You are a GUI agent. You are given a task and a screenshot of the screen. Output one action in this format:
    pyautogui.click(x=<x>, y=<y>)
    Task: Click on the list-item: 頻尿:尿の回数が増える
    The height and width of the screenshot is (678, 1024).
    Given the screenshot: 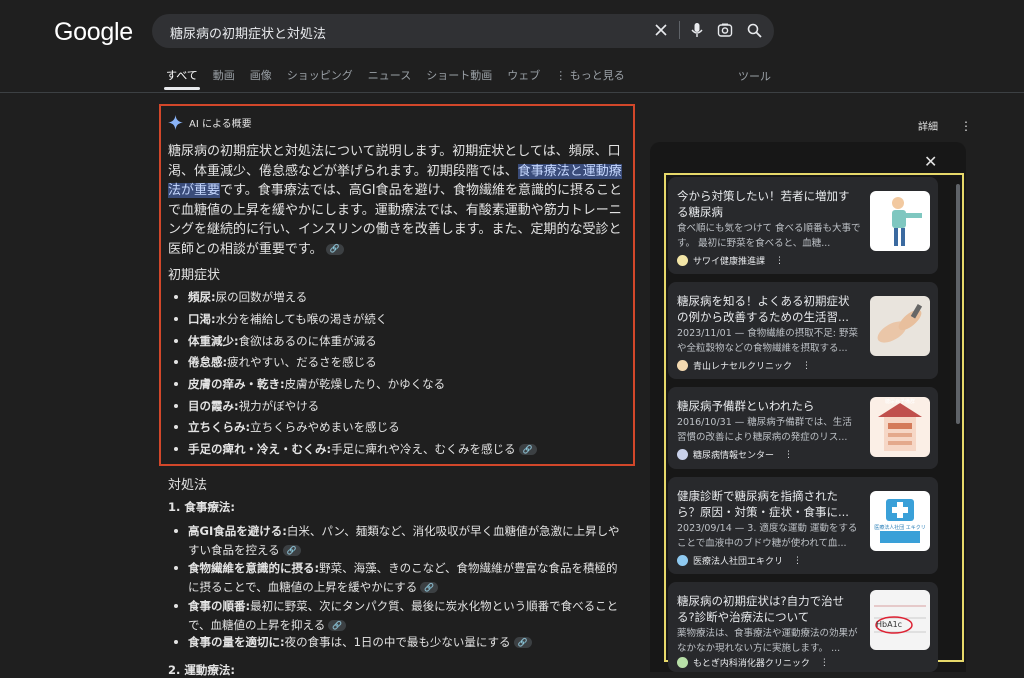 What is the action you would take?
    pyautogui.click(x=240, y=297)
    